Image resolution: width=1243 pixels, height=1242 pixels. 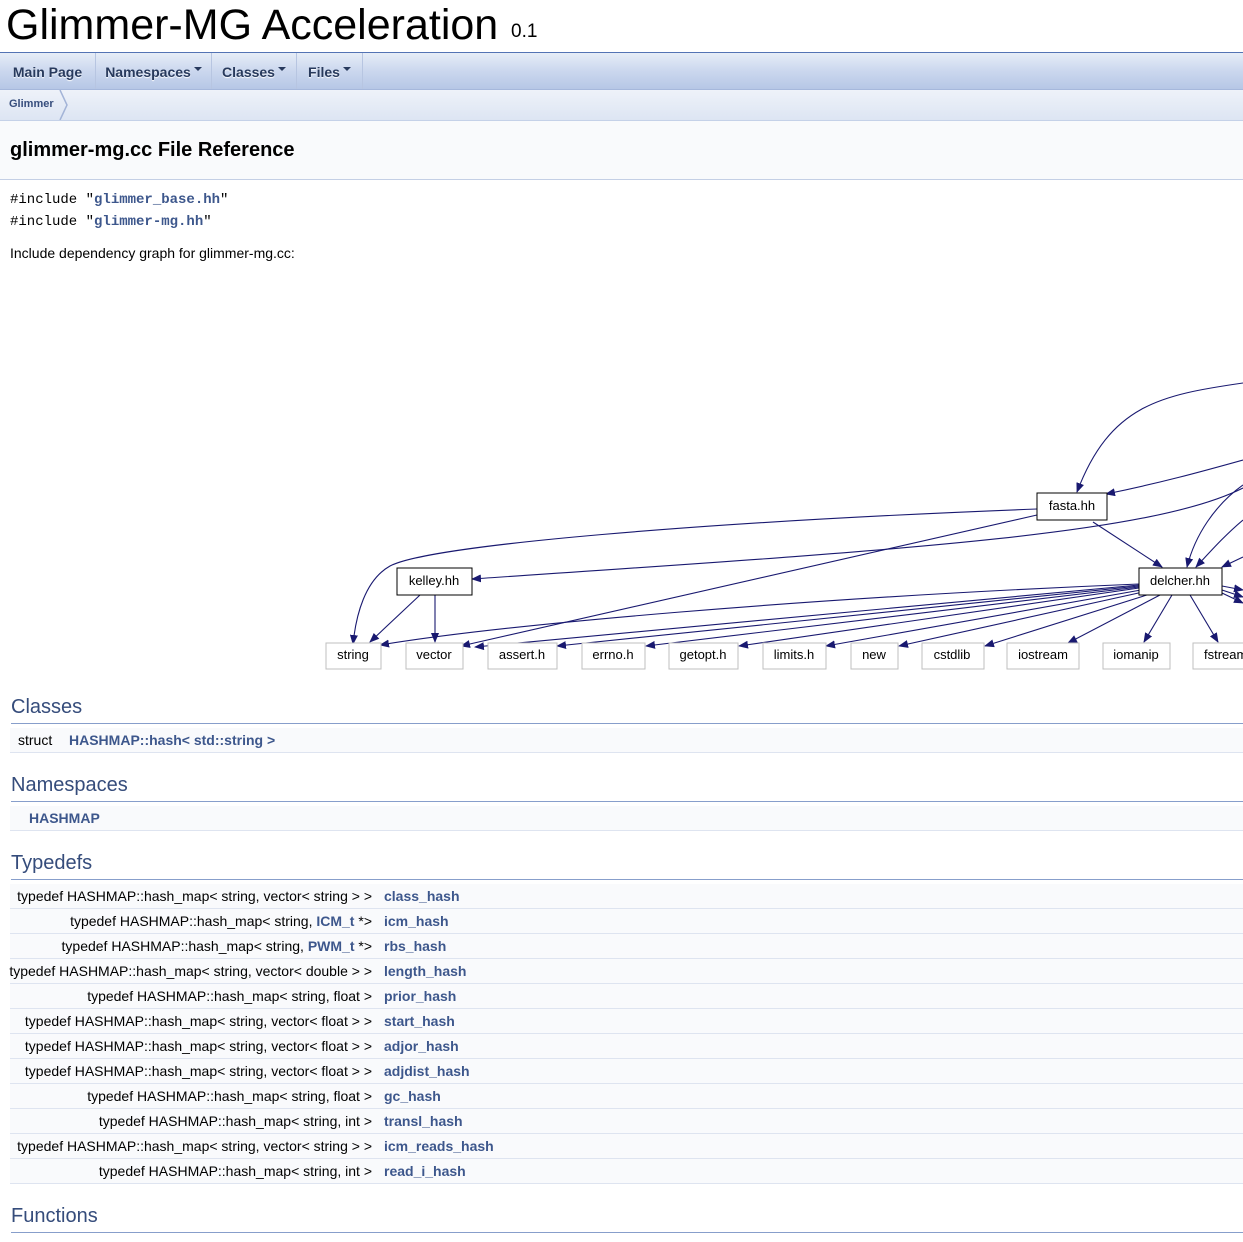 What do you see at coordinates (157, 200) in the screenshot?
I see `include-link-glimmer-base: glimmer_base.hh` at bounding box center [157, 200].